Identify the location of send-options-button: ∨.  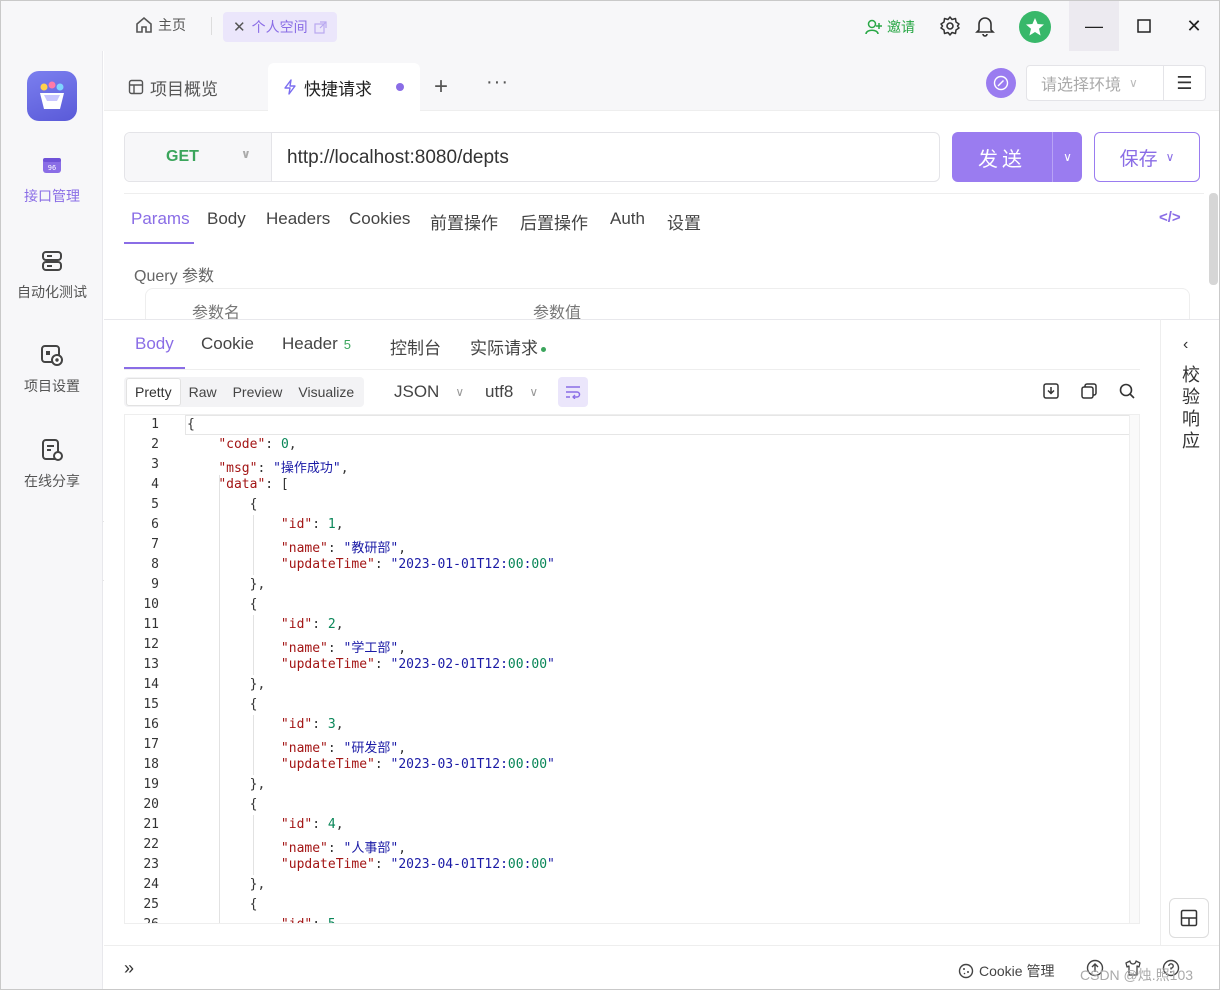
(1067, 157).